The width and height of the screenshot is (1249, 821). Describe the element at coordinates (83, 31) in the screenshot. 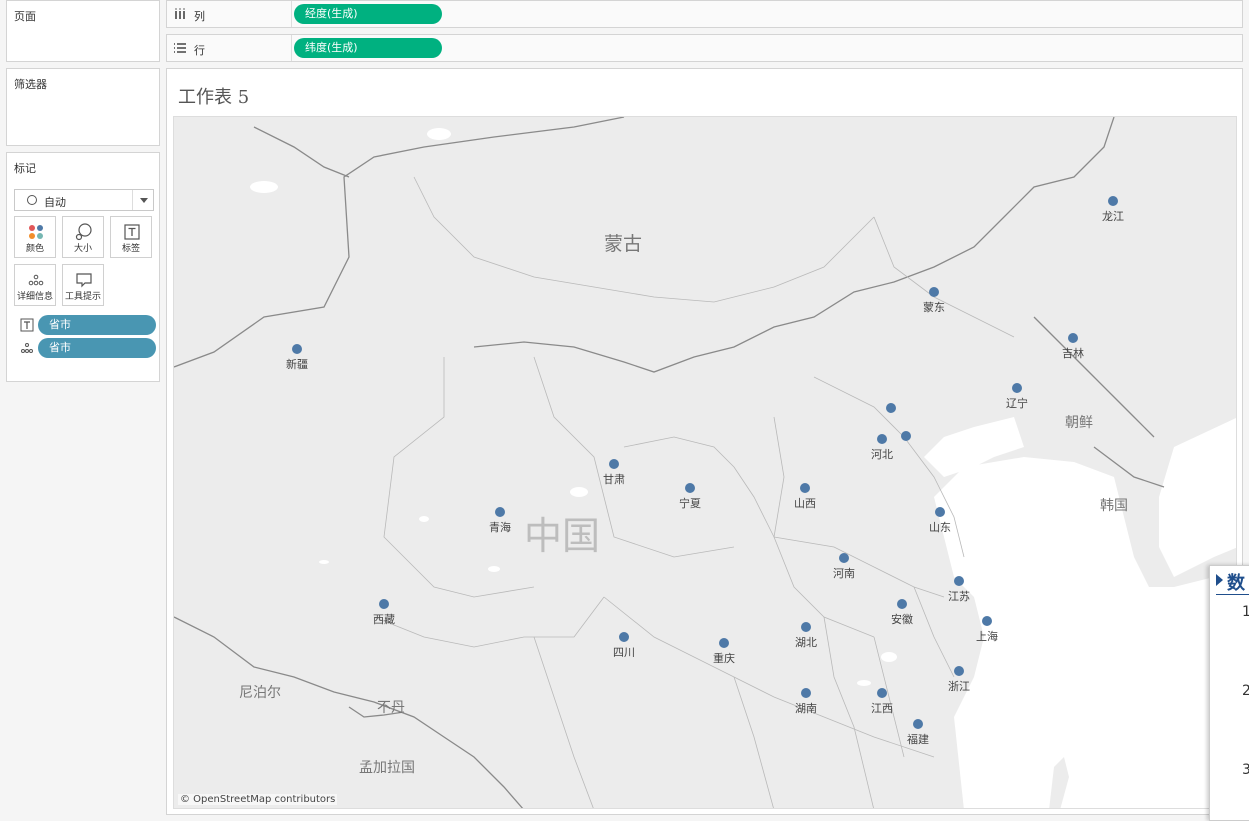

I see `pages-card: 页面` at that location.